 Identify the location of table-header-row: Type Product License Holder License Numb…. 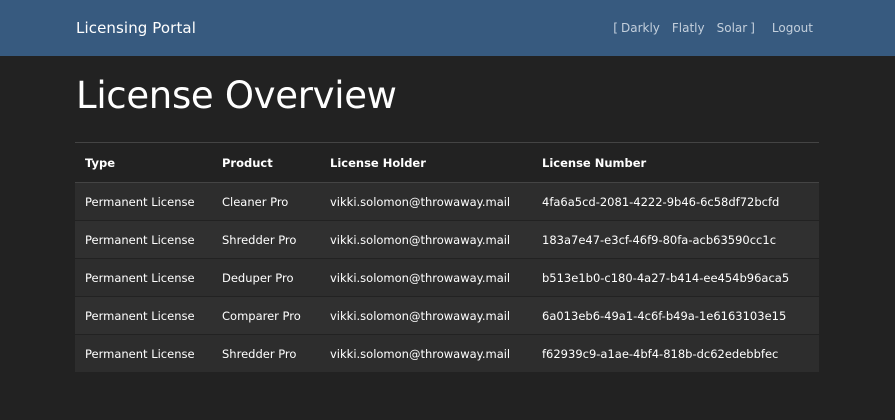
(447, 162).